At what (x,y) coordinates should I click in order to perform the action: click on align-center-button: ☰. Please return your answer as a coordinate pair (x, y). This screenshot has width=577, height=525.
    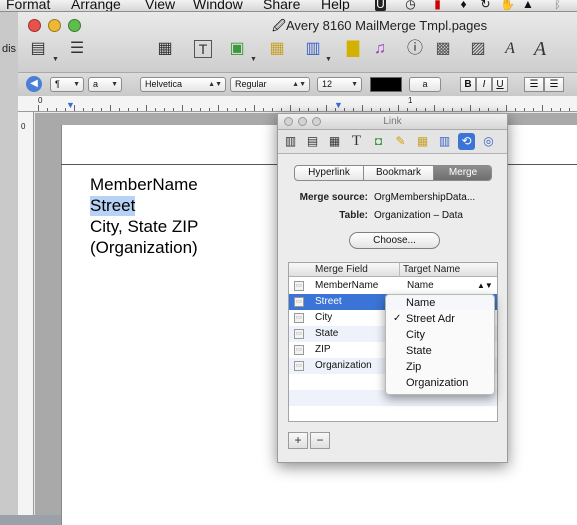
    Looking at the image, I should click on (554, 84).